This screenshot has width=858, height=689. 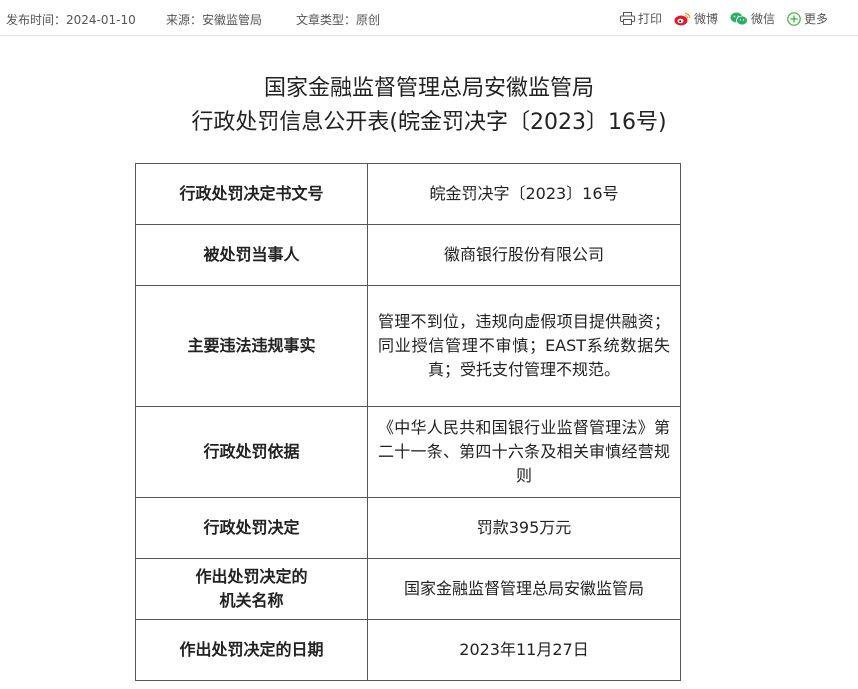 I want to click on print-button: 打印, so click(x=640, y=18).